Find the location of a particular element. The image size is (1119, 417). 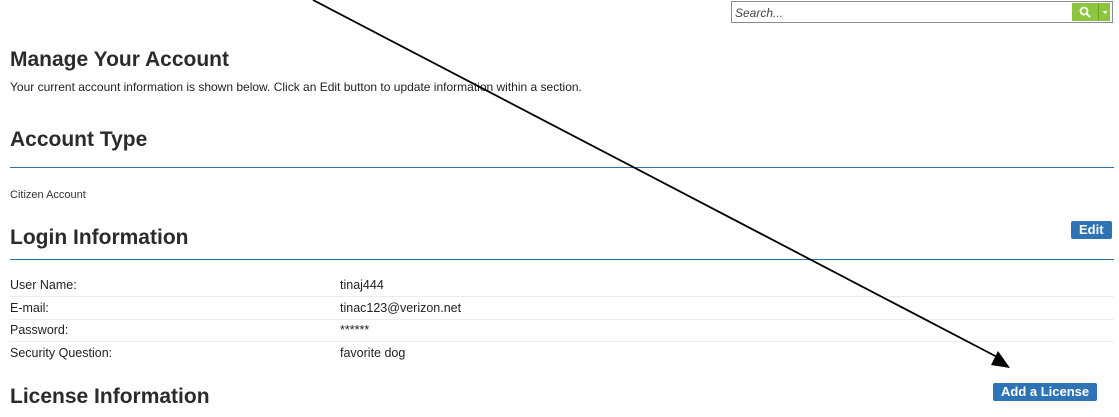

search-button is located at coordinates (1085, 12).